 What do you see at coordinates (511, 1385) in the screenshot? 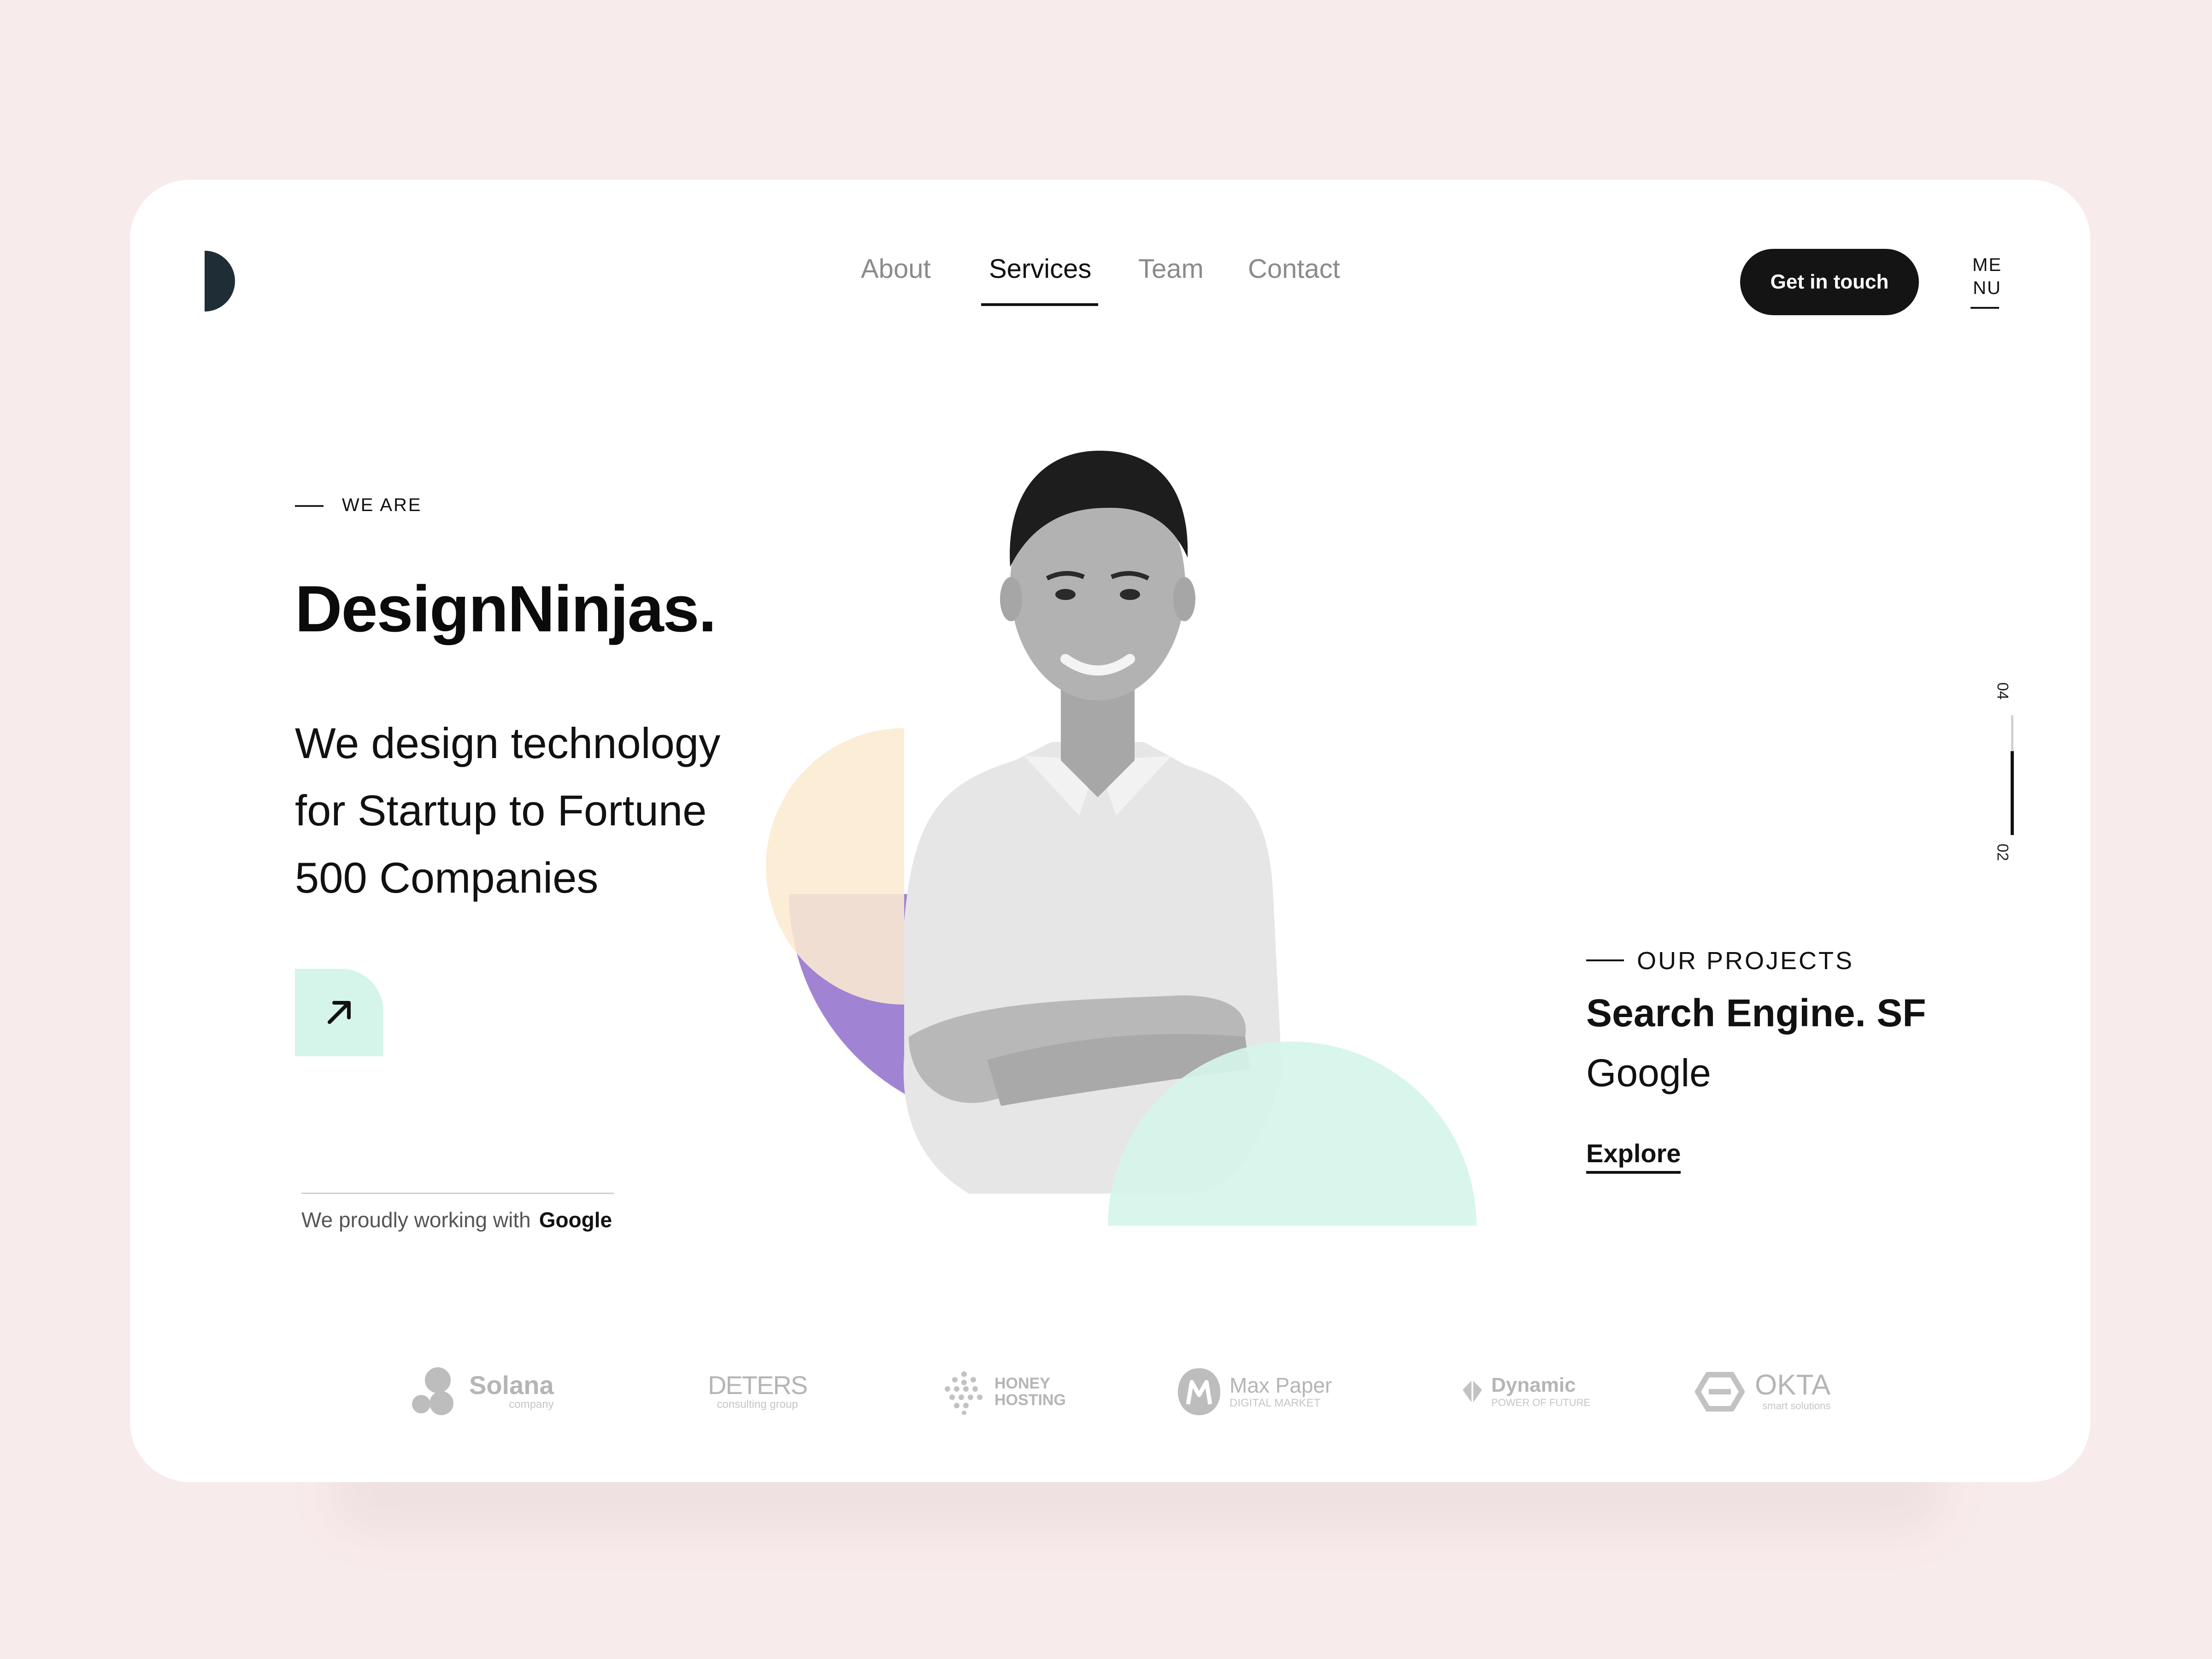
I see `client-name: Solana` at bounding box center [511, 1385].